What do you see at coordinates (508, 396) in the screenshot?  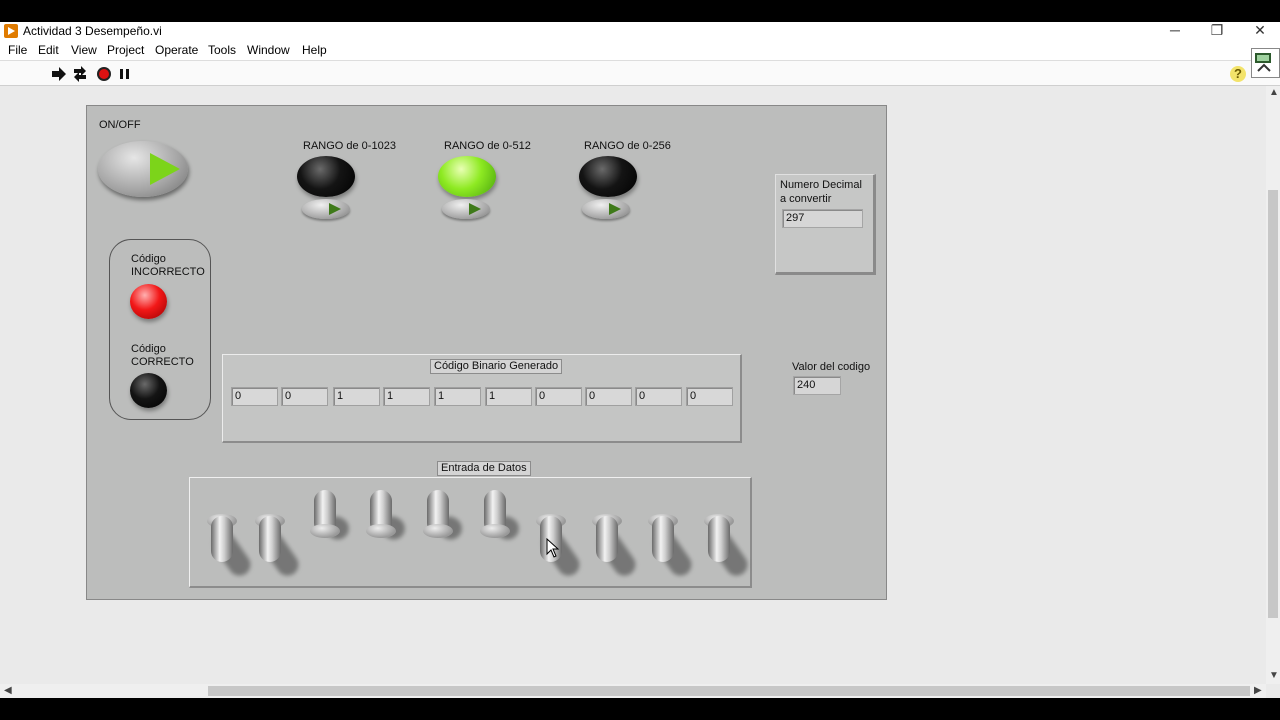 I see `bit-indicator-5: 1` at bounding box center [508, 396].